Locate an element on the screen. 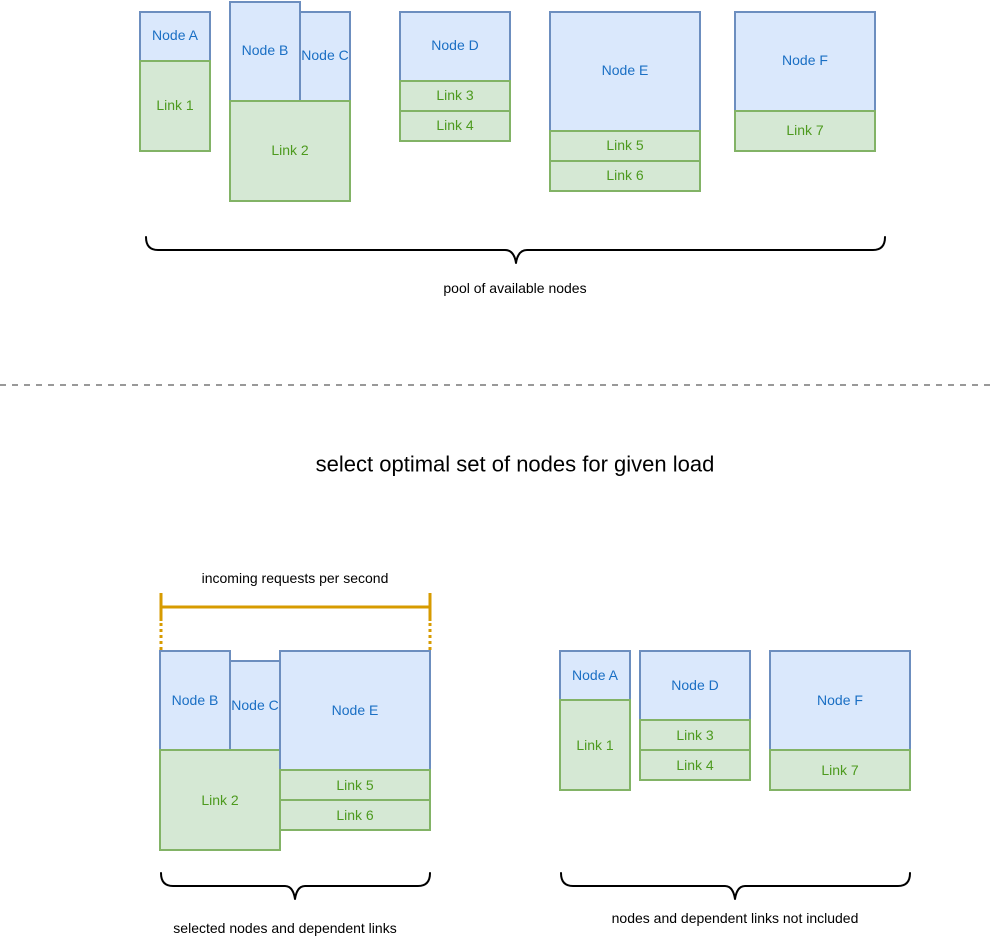  excluded-link-3-label: Link 3 is located at coordinates (695, 735).